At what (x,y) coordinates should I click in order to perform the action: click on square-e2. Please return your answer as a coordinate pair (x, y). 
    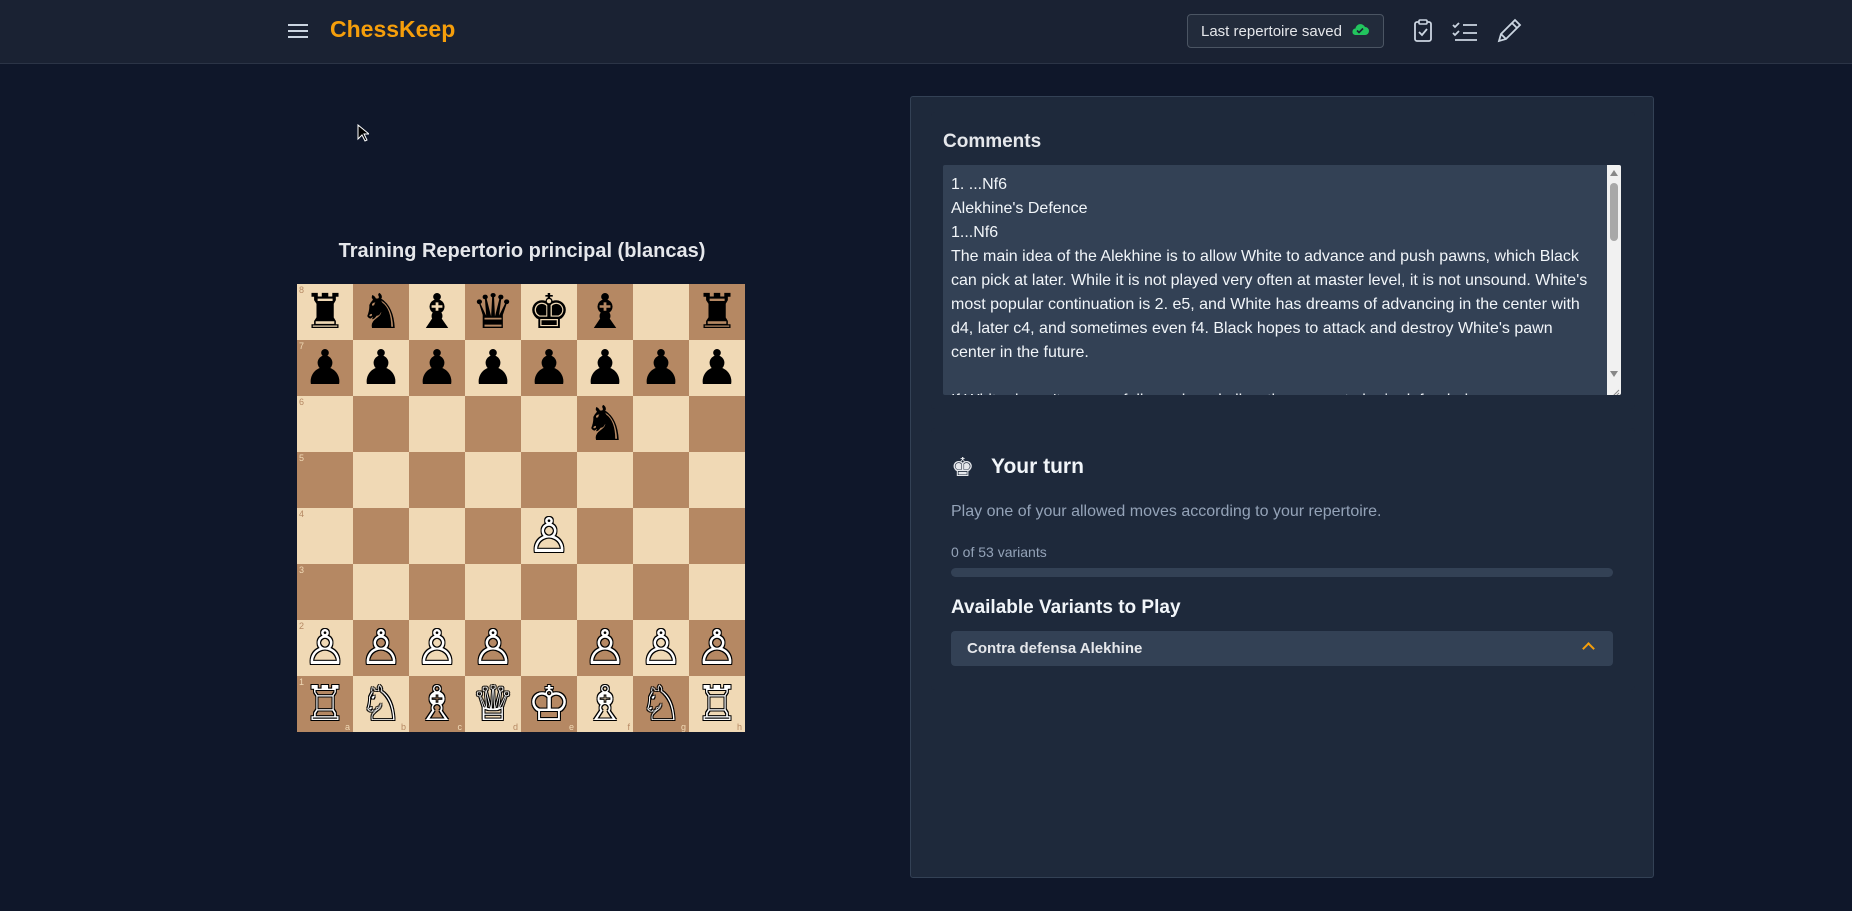
    Looking at the image, I should click on (549, 648).